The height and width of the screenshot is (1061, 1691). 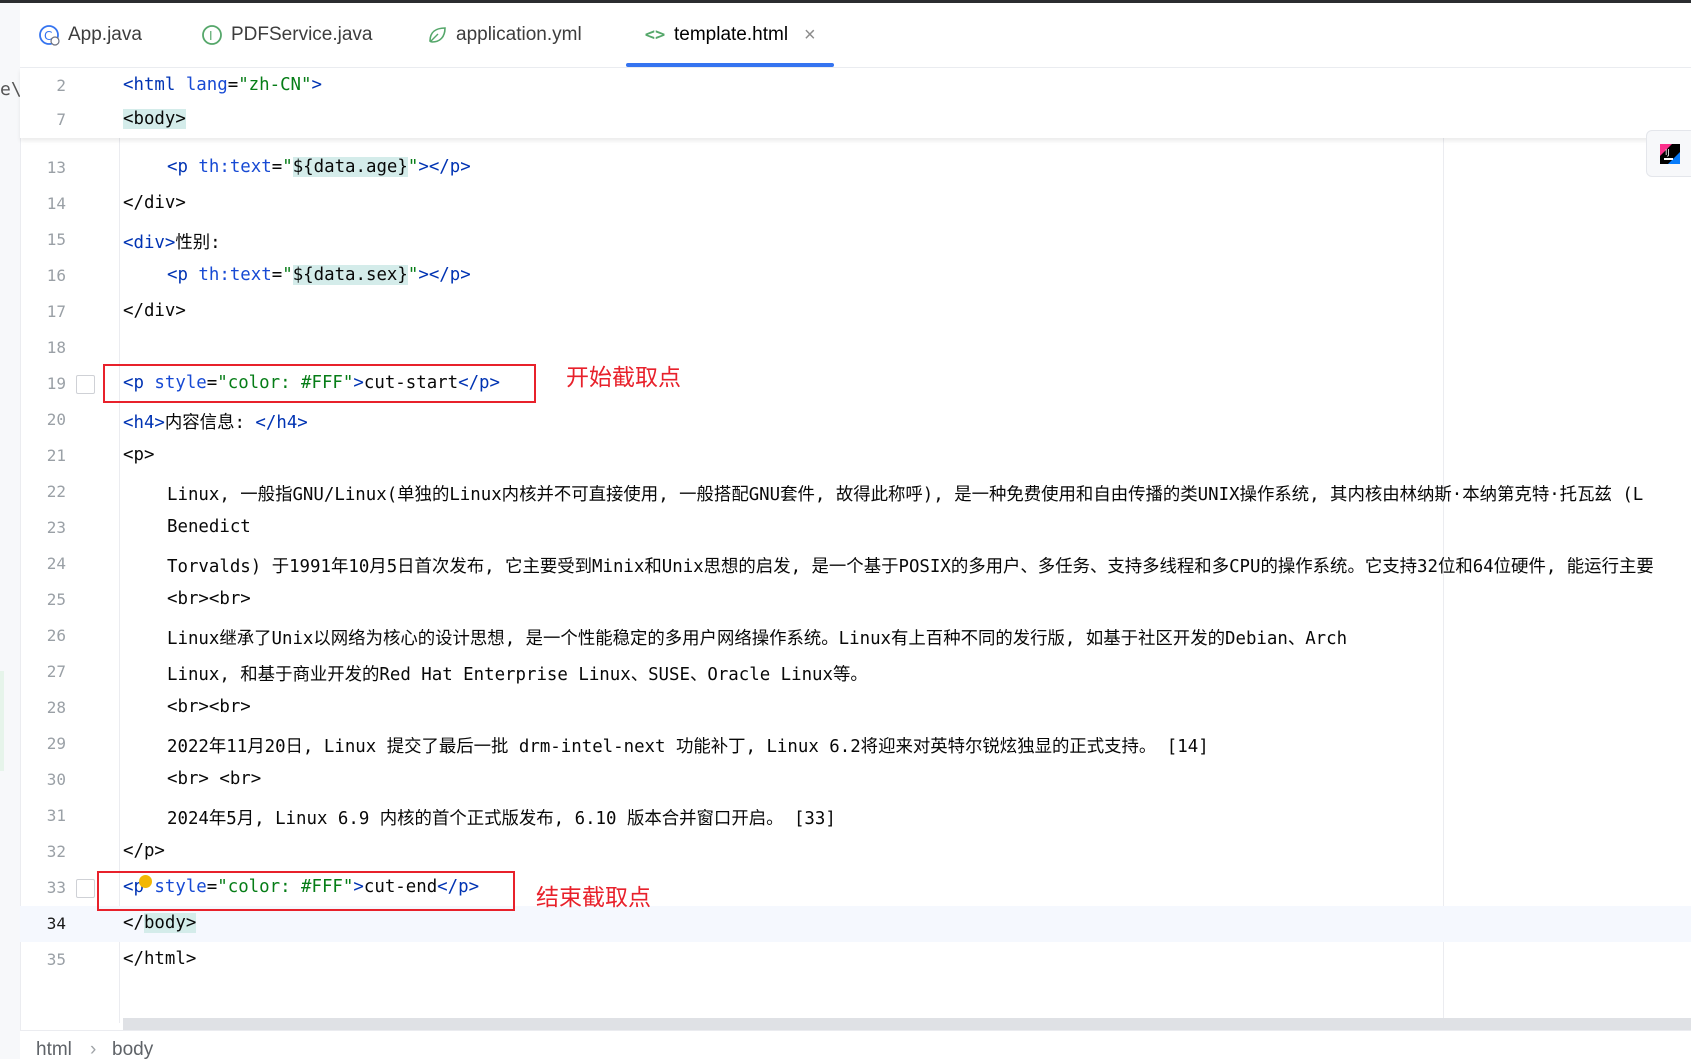 What do you see at coordinates (214, 779) in the screenshot?
I see `code-text: <br> <br>` at bounding box center [214, 779].